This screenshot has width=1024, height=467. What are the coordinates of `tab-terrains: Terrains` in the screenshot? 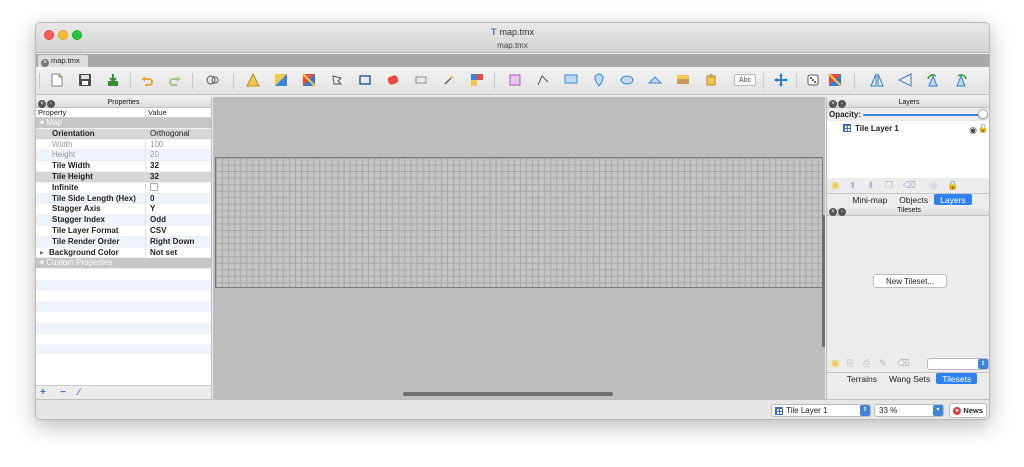 It's located at (862, 378).